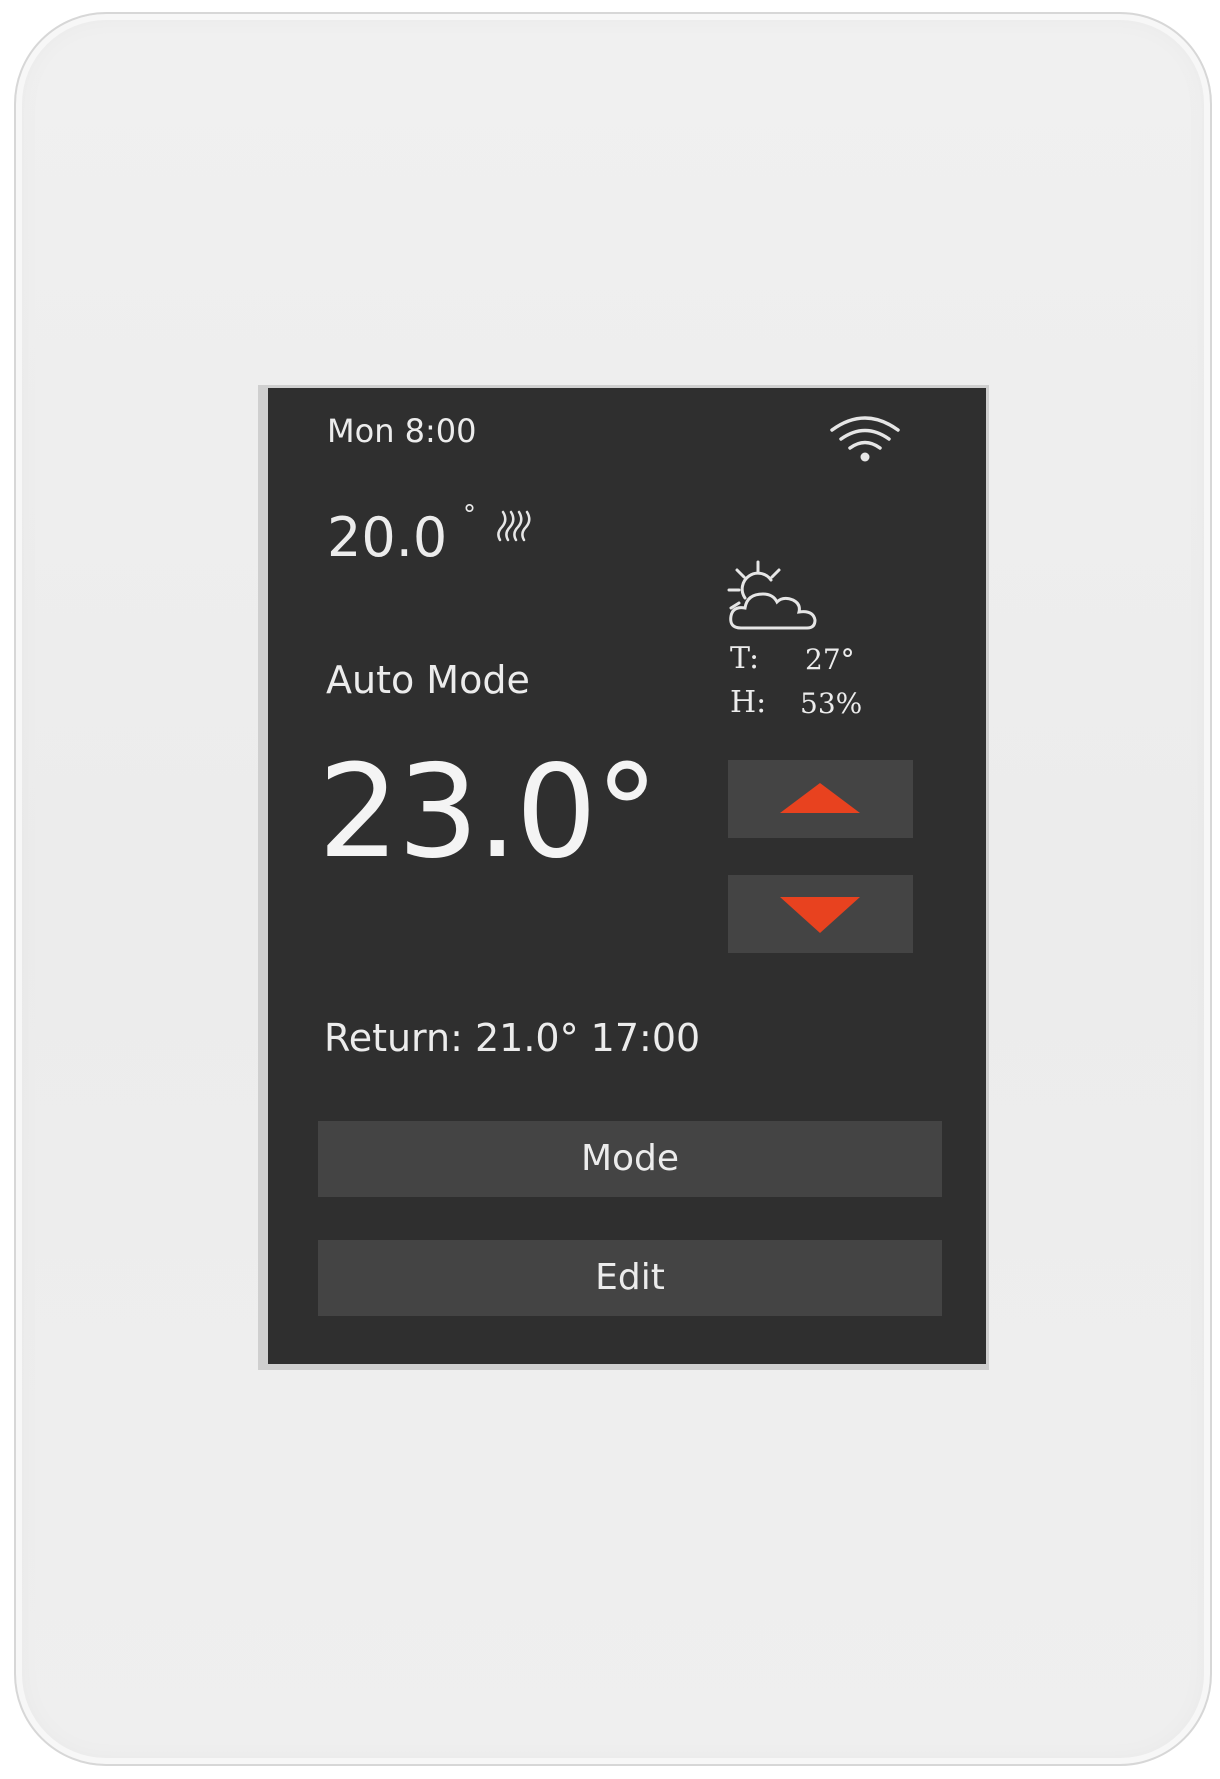  Describe the element at coordinates (402, 431) in the screenshot. I see `status-datetime: Mon 8:00` at that location.